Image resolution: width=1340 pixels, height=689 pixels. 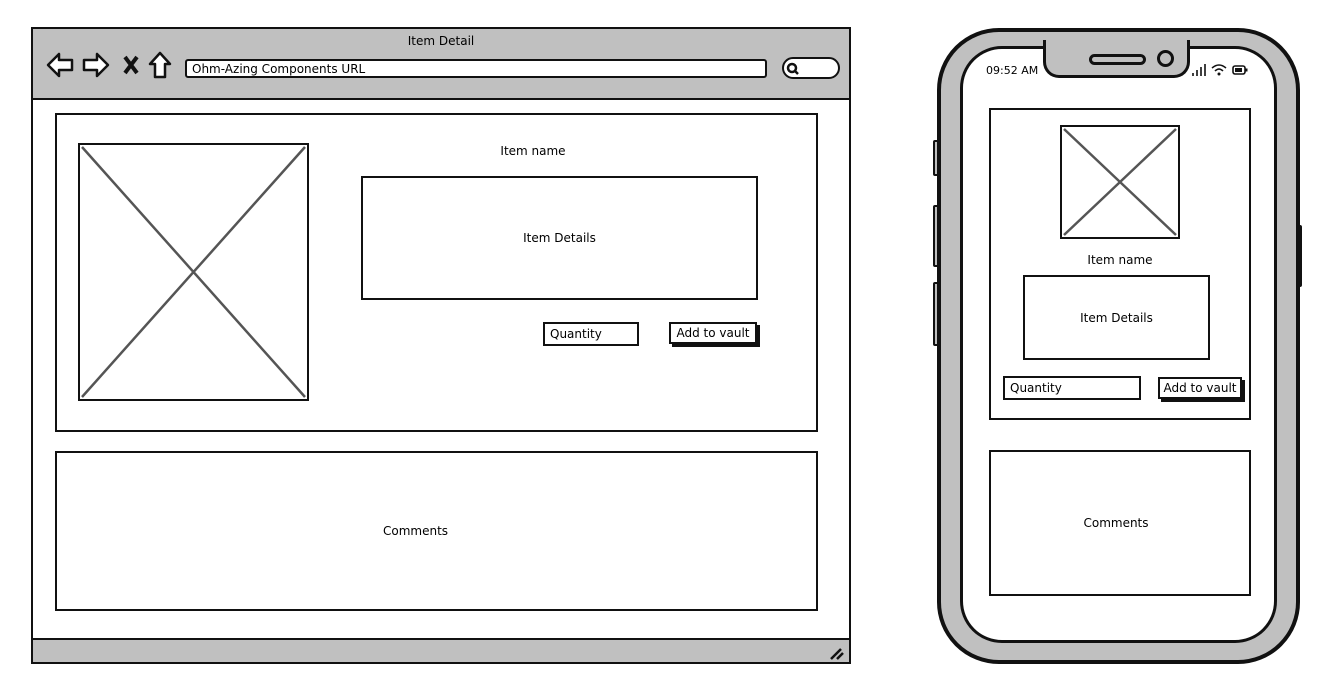 I want to click on add-to-vault-label: Add to vault, so click(x=713, y=333).